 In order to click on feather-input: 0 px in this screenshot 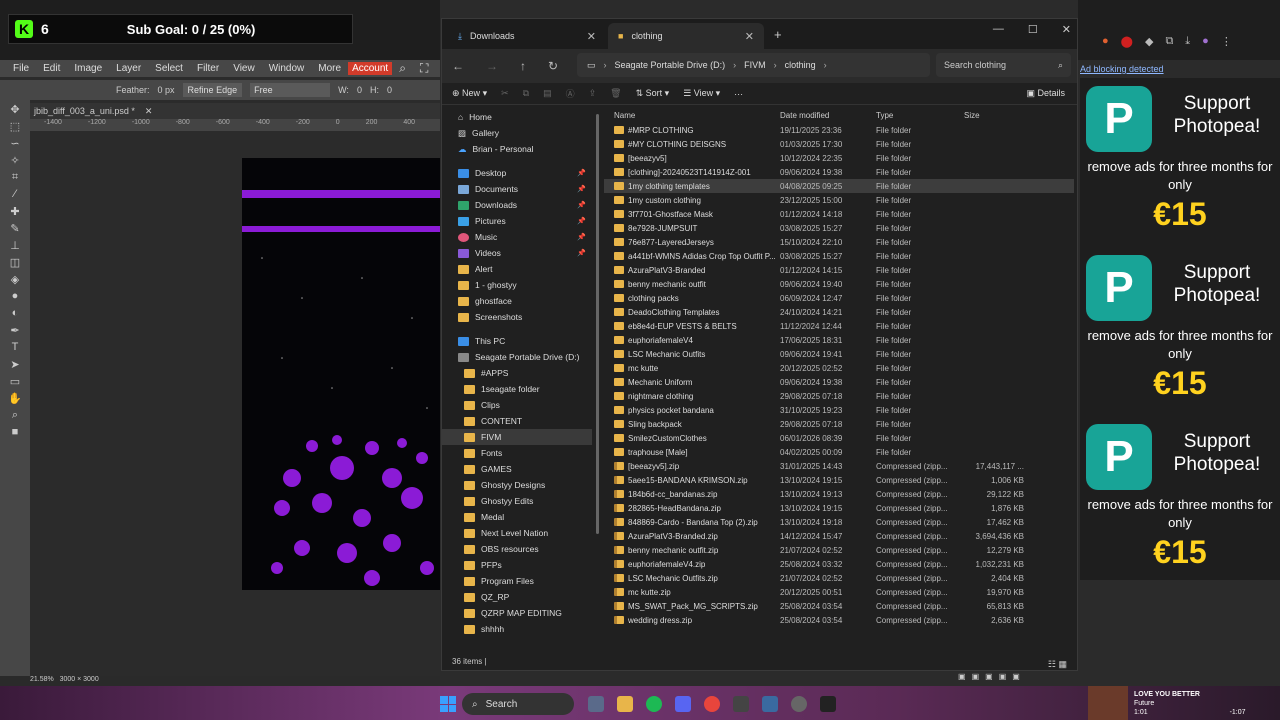, I will do `click(166, 90)`.